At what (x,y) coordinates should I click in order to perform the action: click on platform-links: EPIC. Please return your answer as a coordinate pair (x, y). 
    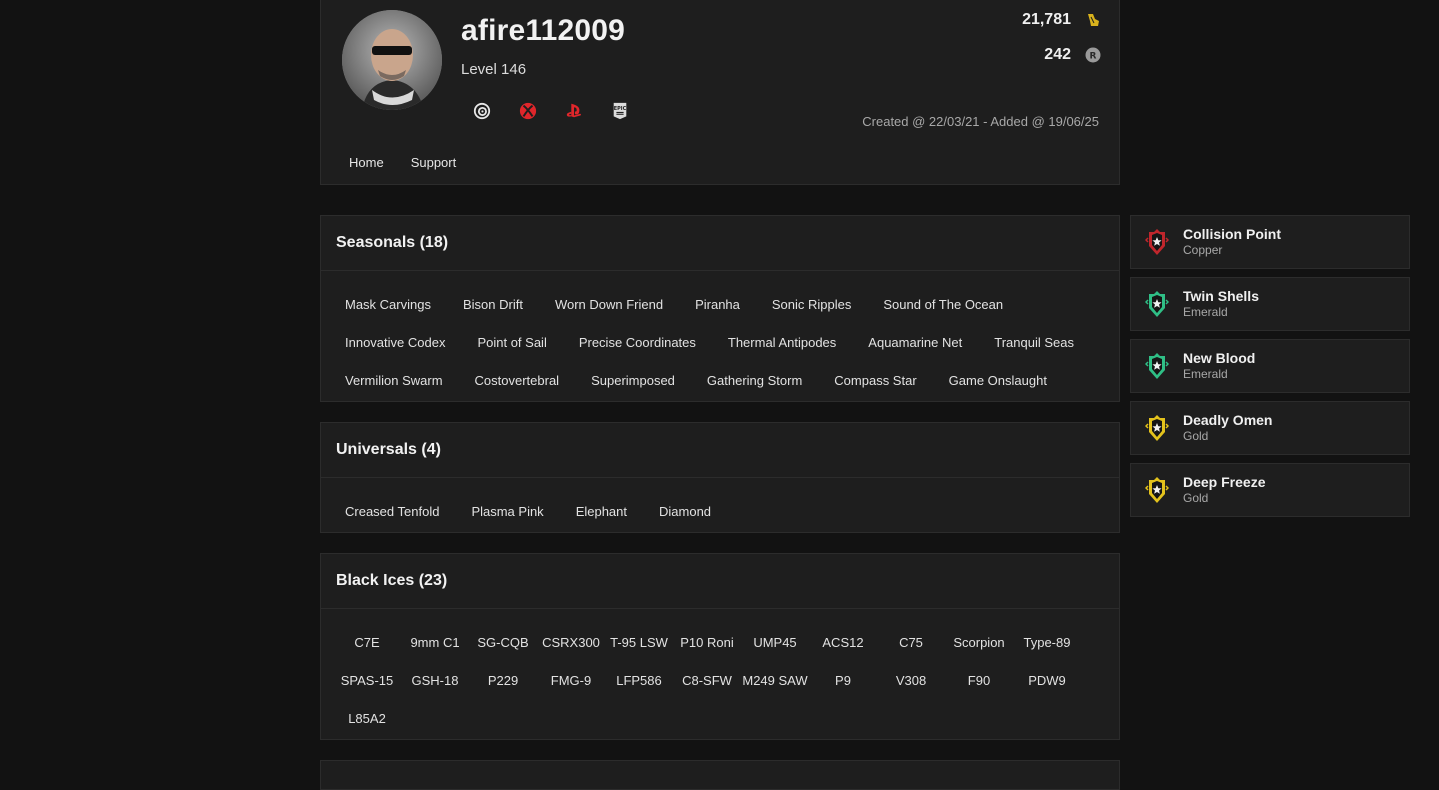
    Looking at the image, I should click on (551, 111).